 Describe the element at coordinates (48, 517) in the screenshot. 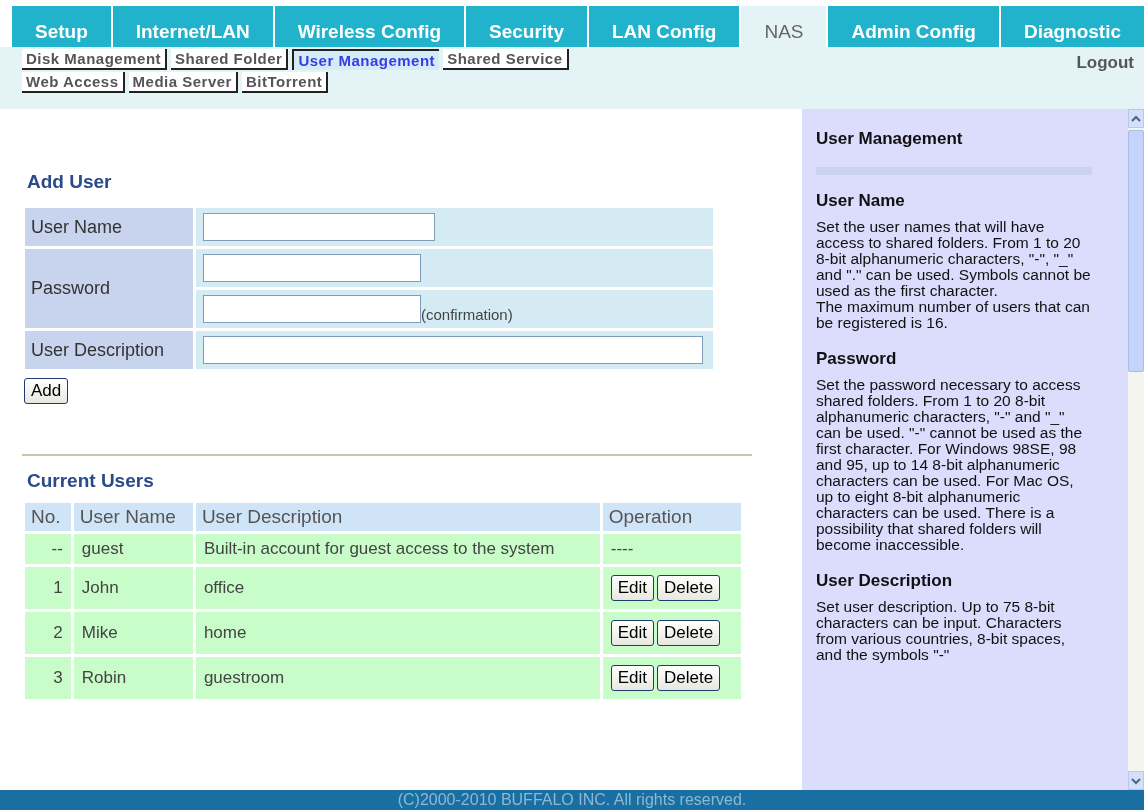

I see `column-header: No.` at that location.